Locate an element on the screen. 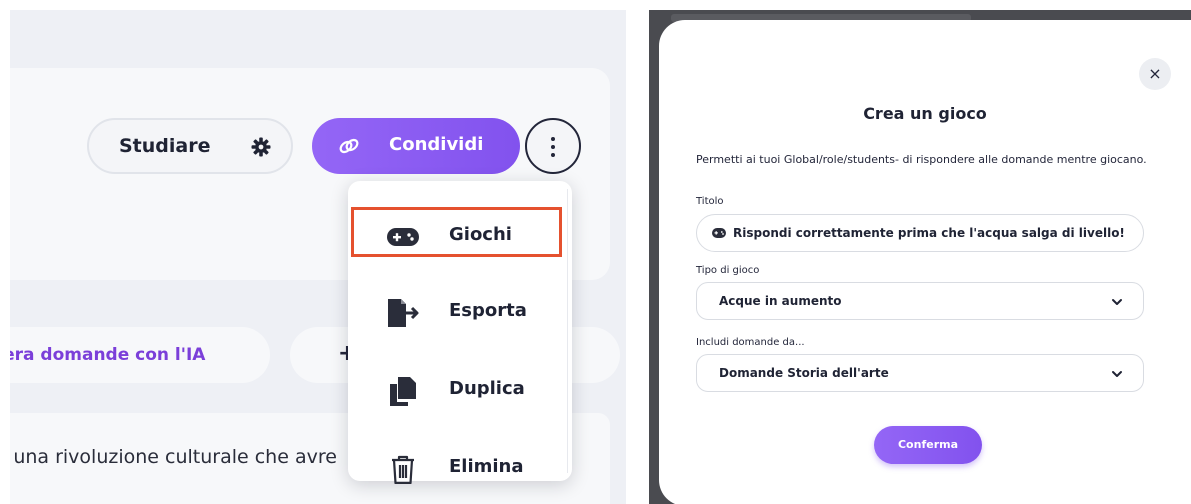  generate-ai-label: nera domande con l'IA is located at coordinates (108, 355).